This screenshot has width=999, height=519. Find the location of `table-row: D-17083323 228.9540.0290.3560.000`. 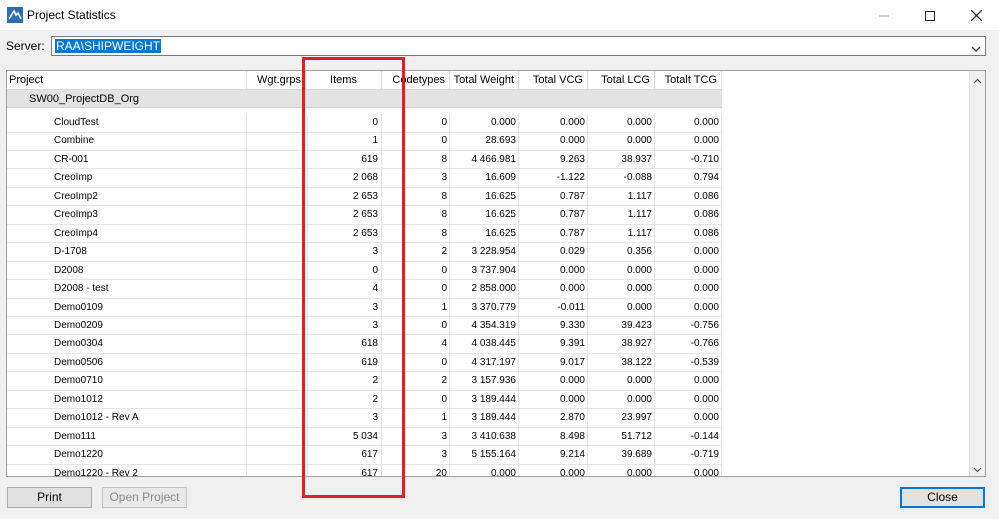

table-row: D-17083323 228.9540.0290.3560.000 is located at coordinates (364, 252).